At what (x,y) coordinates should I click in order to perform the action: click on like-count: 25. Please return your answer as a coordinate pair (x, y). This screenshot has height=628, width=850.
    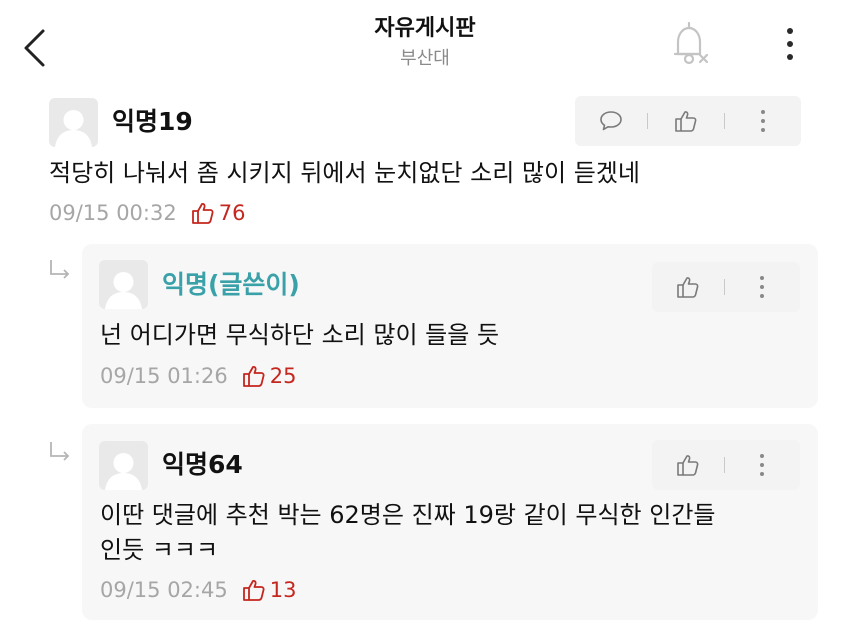
    Looking at the image, I should click on (283, 376).